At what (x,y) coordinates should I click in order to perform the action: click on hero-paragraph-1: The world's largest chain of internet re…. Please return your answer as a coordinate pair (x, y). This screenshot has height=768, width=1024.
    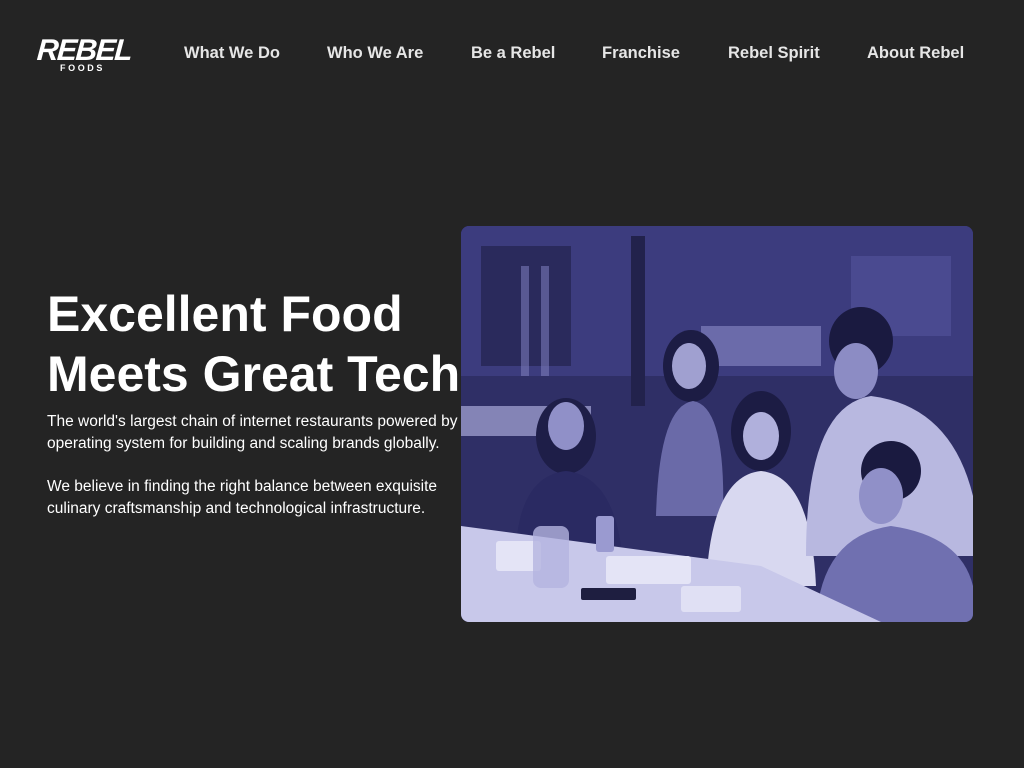
    Looking at the image, I should click on (263, 432).